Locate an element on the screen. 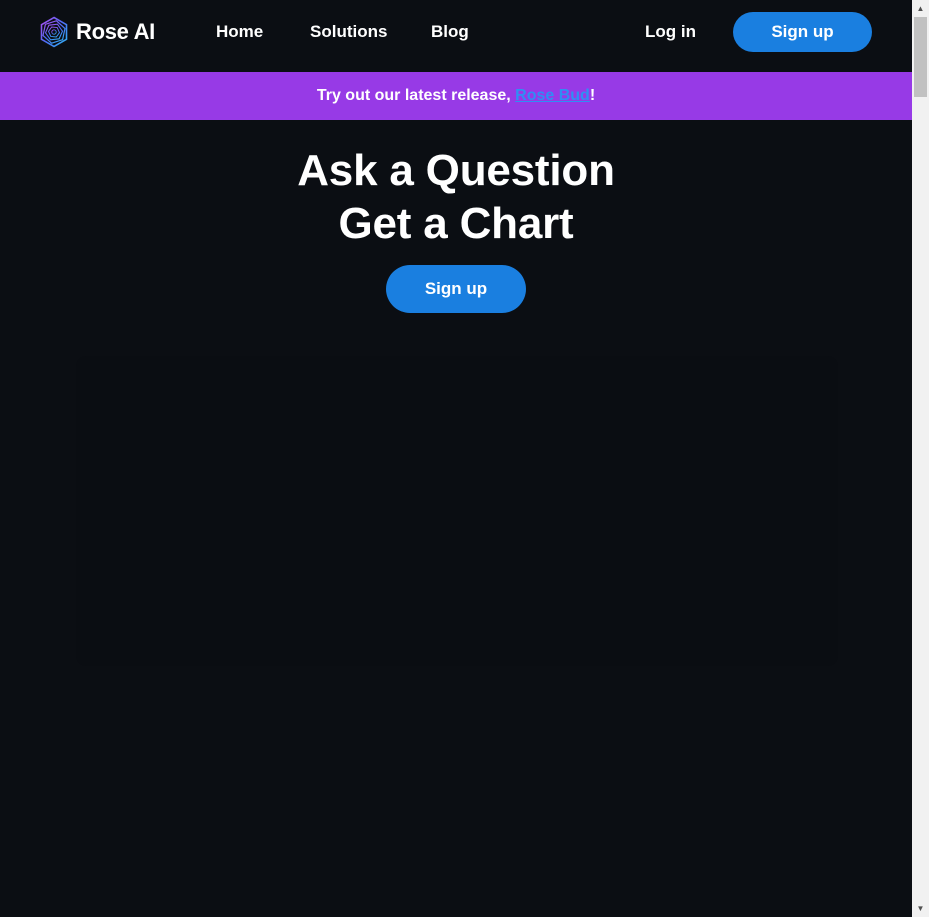  release-banner: Try out our latest release, Rose Bud! is located at coordinates (456, 96).